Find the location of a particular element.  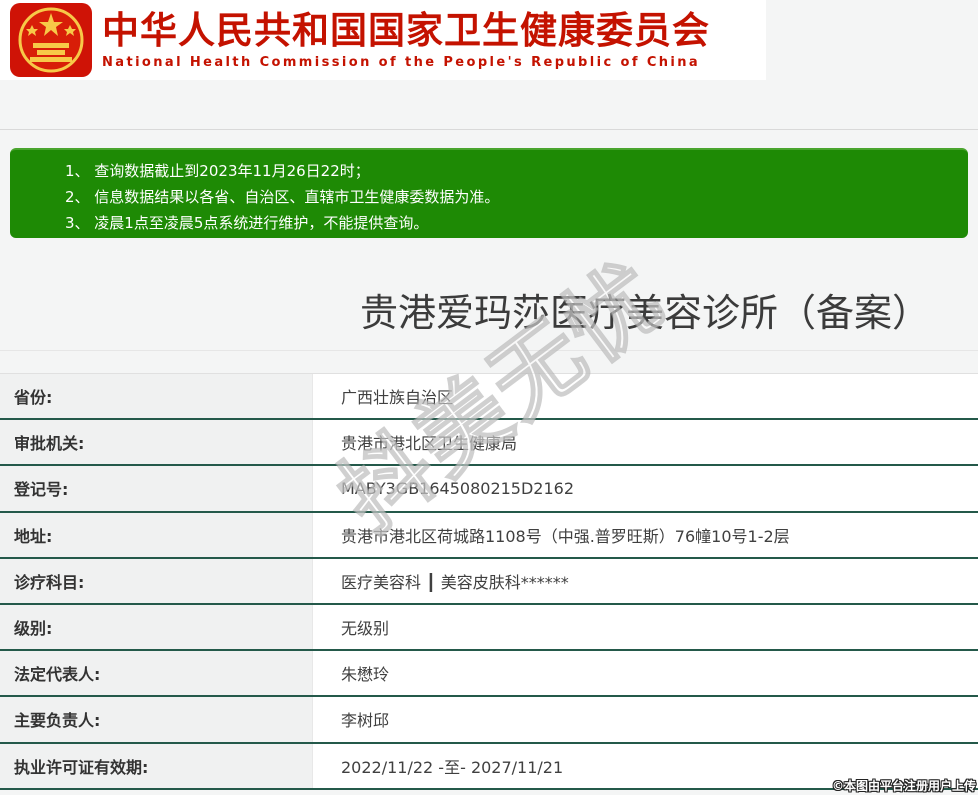

field-label: 省份: is located at coordinates (156, 396).